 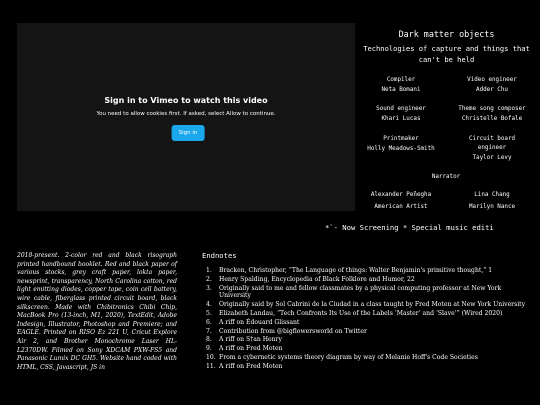 I want to click on credit-narrator-name: Lina Chang, so click(x=492, y=195).